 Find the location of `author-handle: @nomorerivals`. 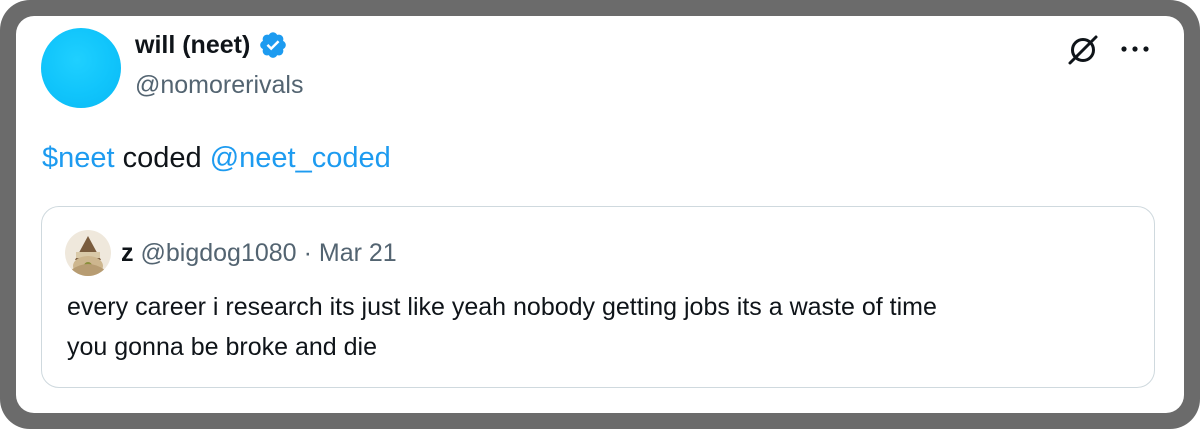

author-handle: @nomorerivals is located at coordinates (219, 85).